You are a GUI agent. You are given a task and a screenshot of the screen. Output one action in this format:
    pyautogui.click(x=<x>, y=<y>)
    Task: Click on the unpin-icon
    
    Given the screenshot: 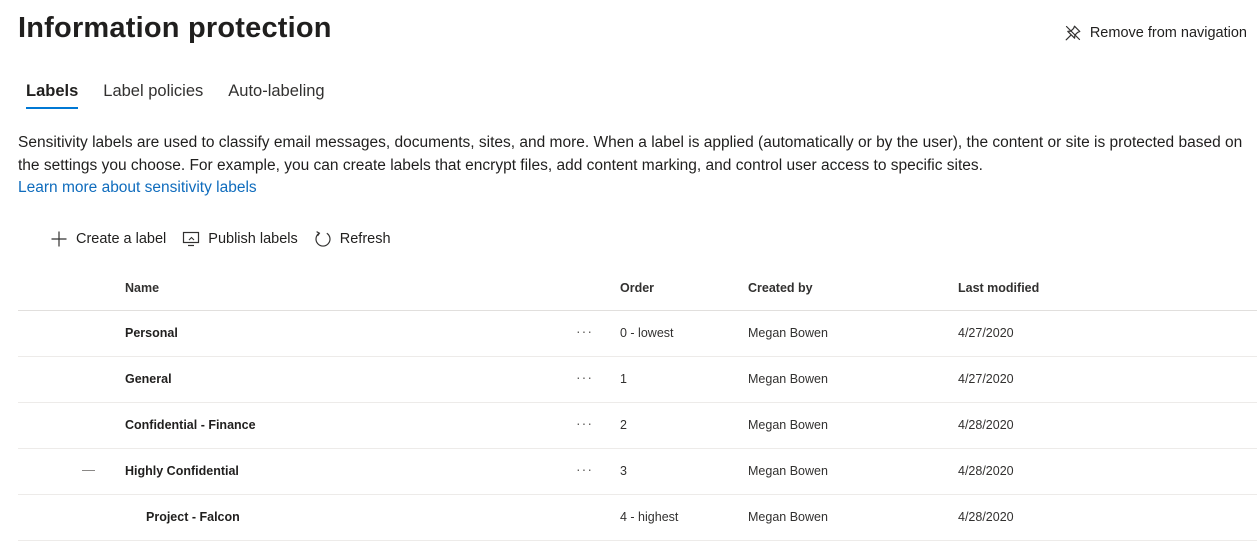 What is the action you would take?
    pyautogui.click(x=1073, y=33)
    